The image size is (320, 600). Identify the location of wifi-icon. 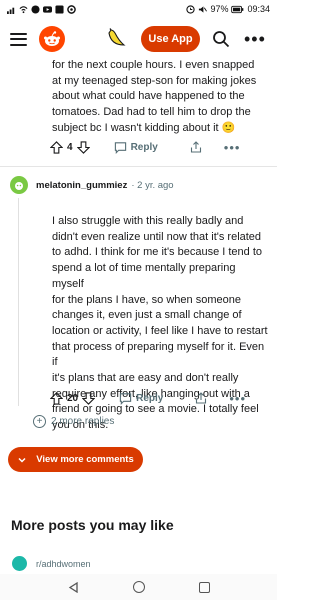
(23, 9).